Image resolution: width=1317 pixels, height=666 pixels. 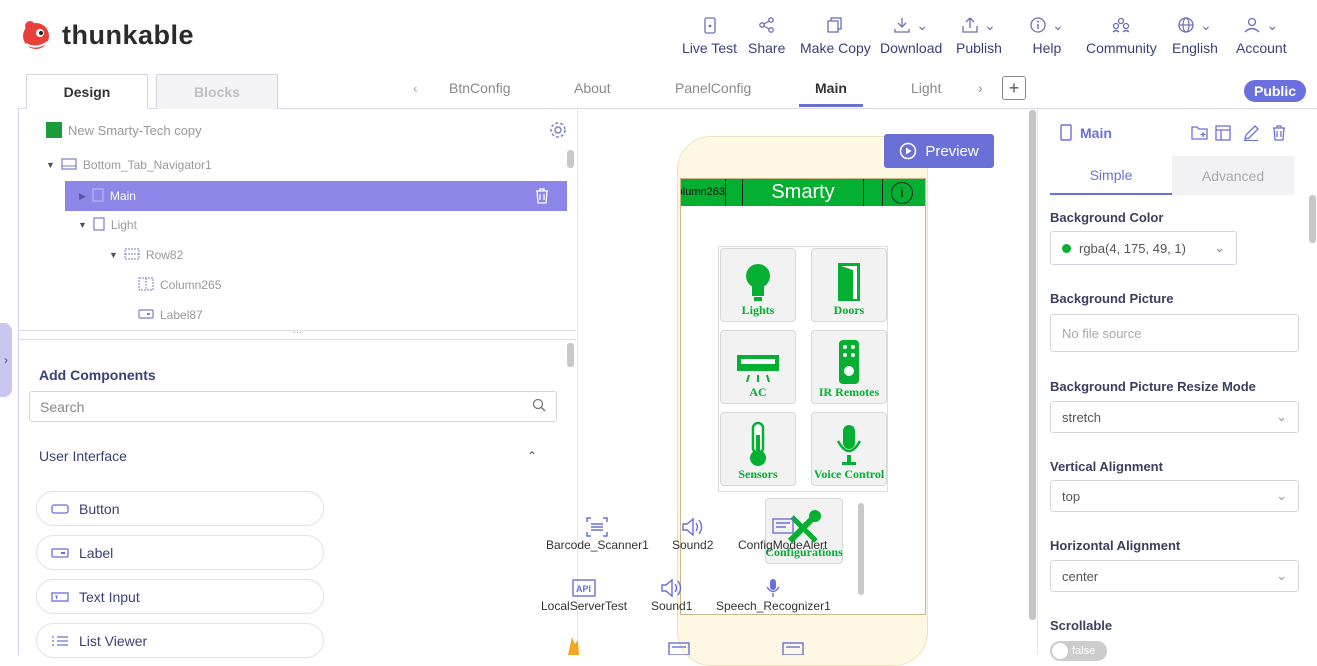 I want to click on tab-design: Design, so click(x=87, y=91).